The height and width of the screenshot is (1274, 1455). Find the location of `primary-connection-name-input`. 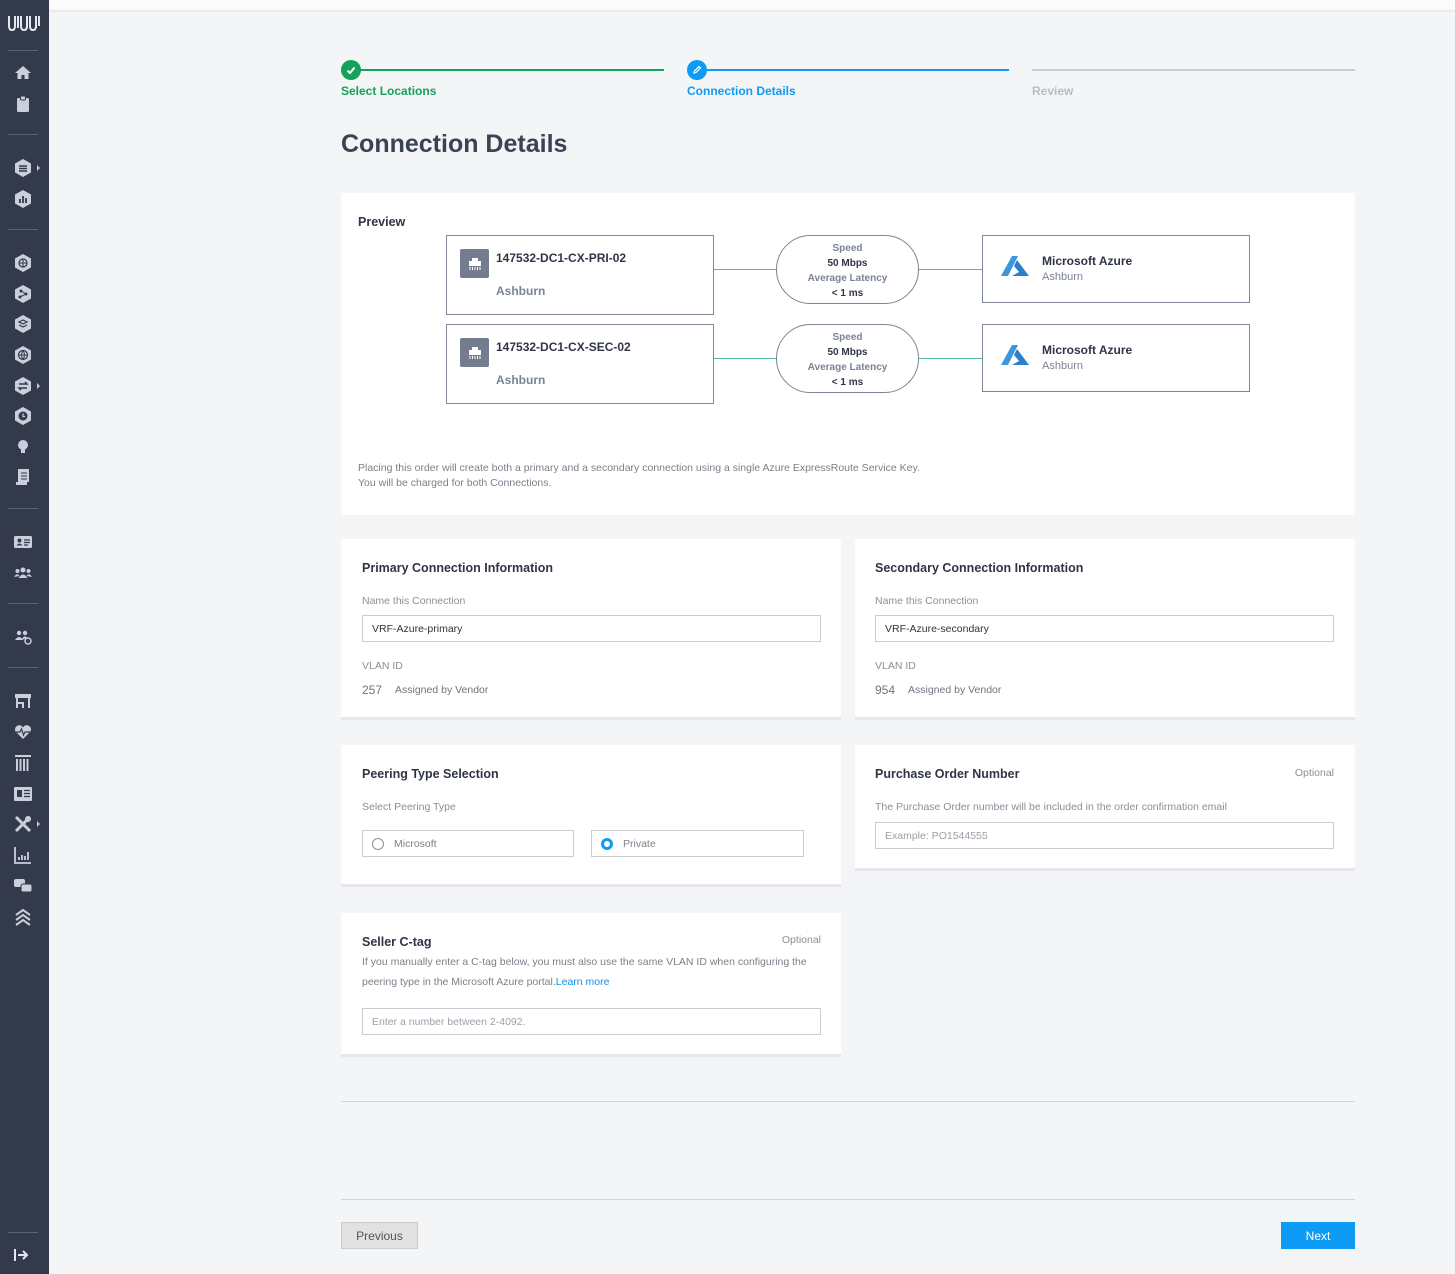

primary-connection-name-input is located at coordinates (591, 628).